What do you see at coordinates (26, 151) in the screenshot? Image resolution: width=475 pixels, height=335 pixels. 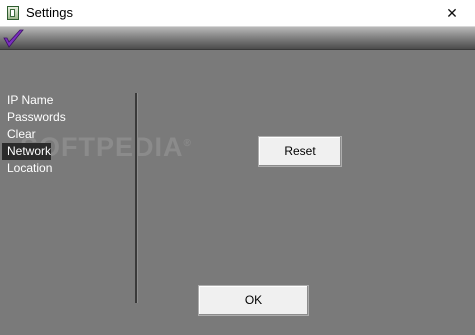 I see `menu-item-network: Network` at bounding box center [26, 151].